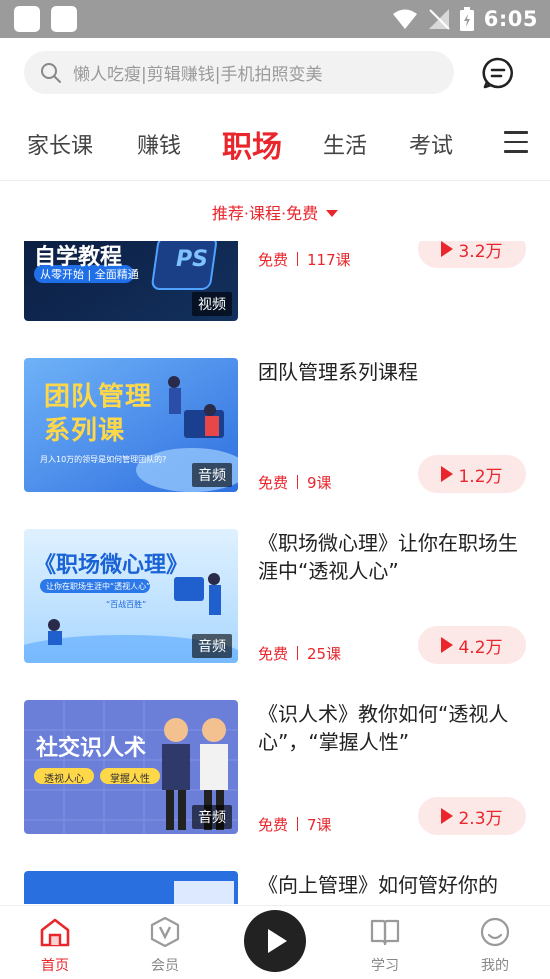 Image resolution: width=550 pixels, height=979 pixels. Describe the element at coordinates (198, 75) in the screenshot. I see `search-placeholder: 懒人吃瘦|剪辑赚钱|手机拍照变美` at that location.